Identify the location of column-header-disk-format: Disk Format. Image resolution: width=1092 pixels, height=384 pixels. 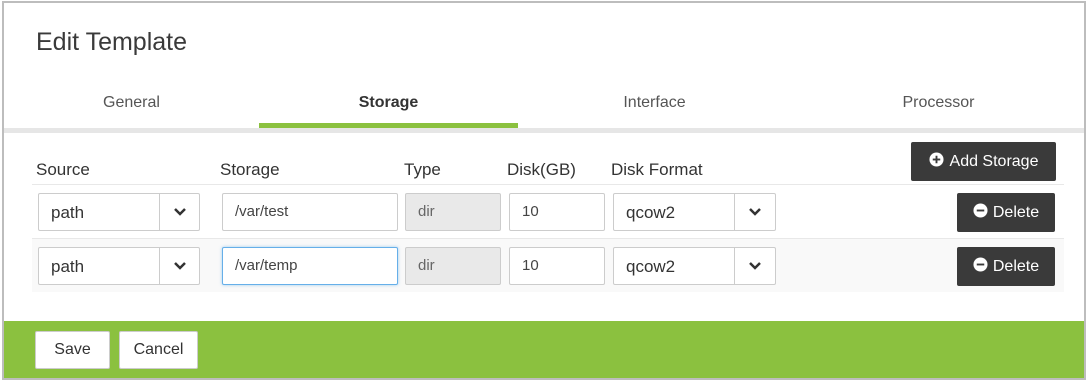
(657, 169).